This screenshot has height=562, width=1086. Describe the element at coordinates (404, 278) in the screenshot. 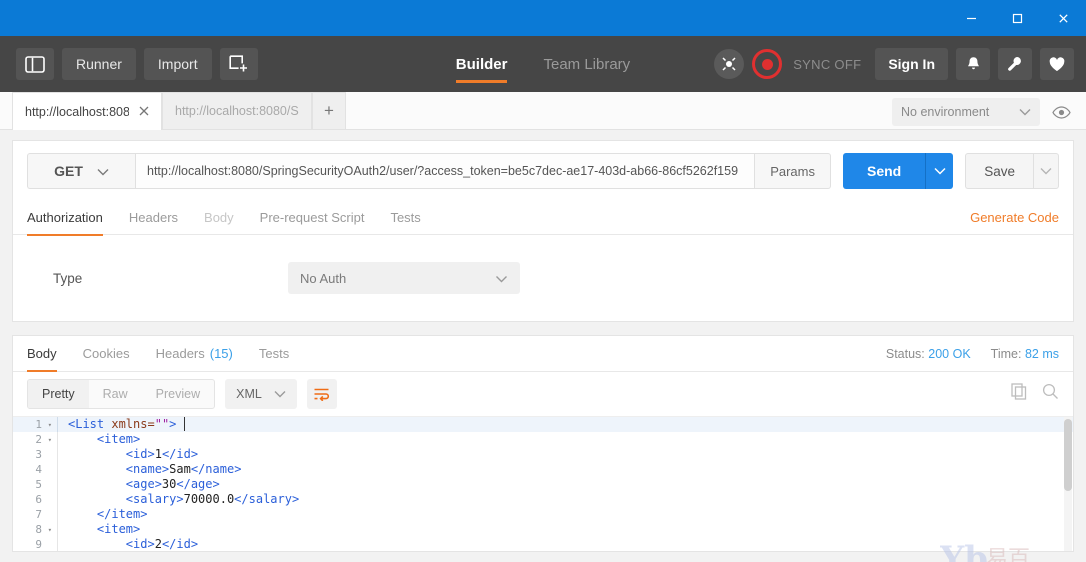

I see `auth-type-select: No Auth` at that location.